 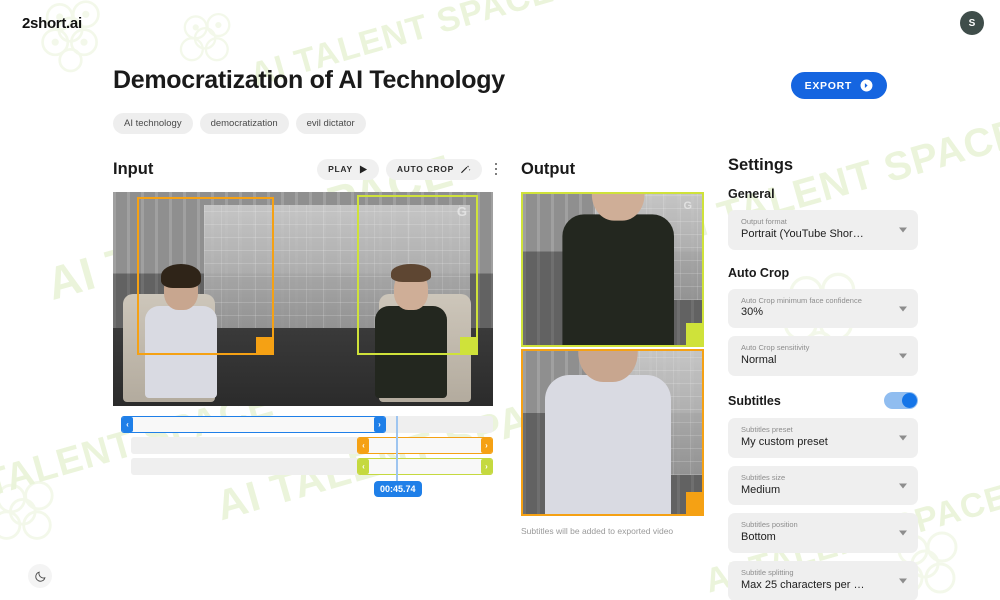 What do you see at coordinates (764, 221) in the screenshot?
I see `output-format-label: Output format` at bounding box center [764, 221].